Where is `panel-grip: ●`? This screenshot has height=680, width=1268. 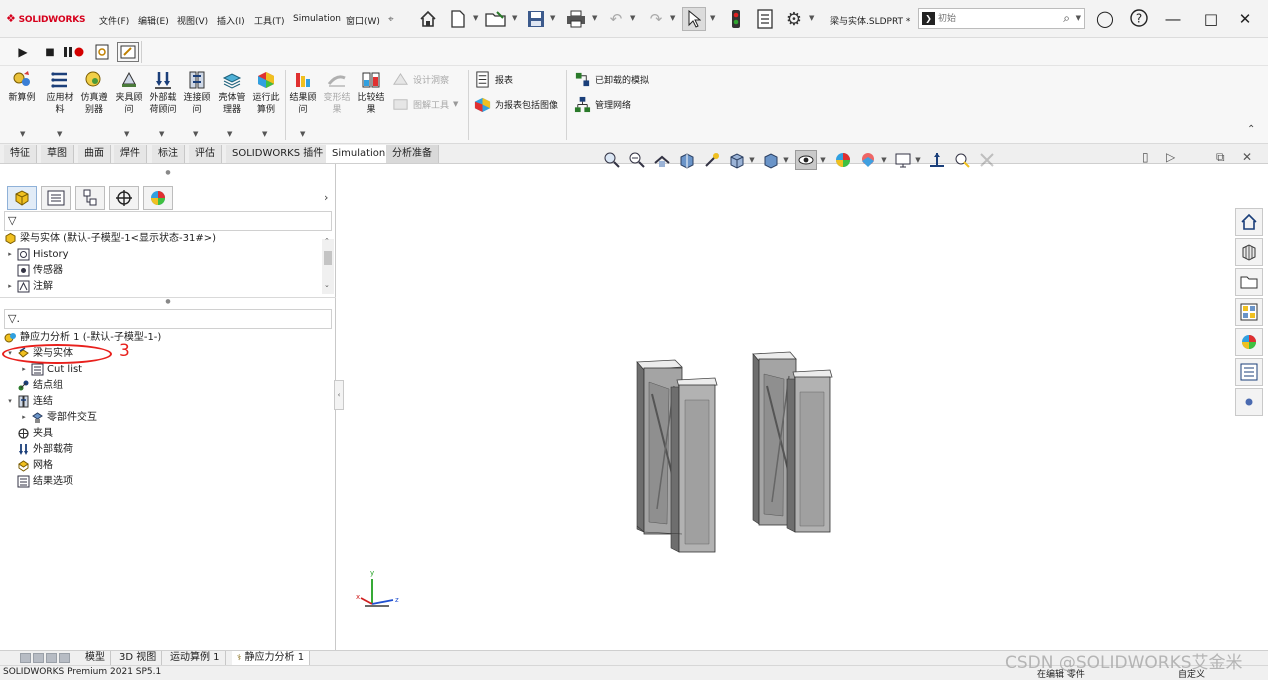
panel-grip: ● is located at coordinates (168, 173).